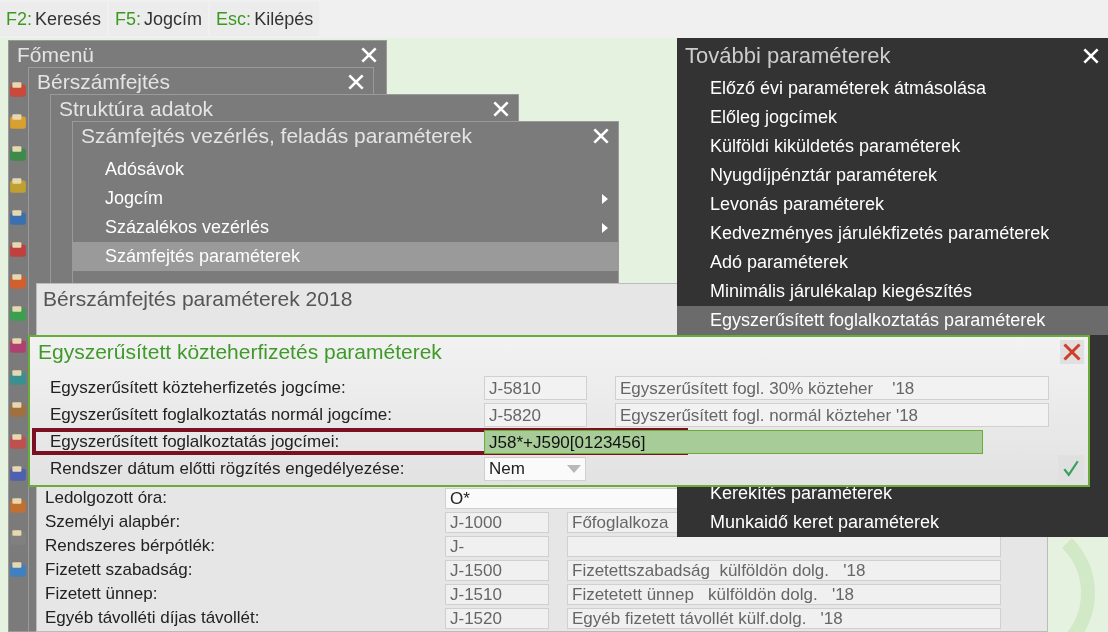 The image size is (1108, 632). I want to click on description-field: Fizetetett ünnep külföldön dolg. '18, so click(784, 594).